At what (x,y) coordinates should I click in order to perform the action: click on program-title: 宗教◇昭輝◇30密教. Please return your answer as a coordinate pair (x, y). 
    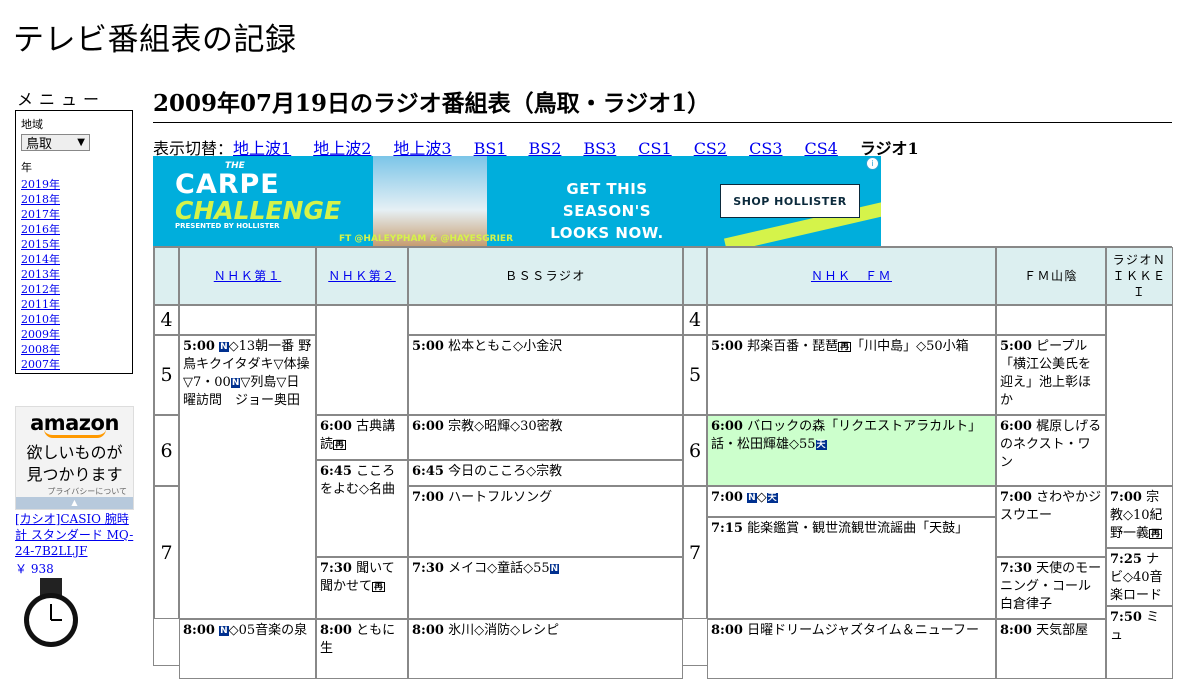
    Looking at the image, I should click on (505, 426).